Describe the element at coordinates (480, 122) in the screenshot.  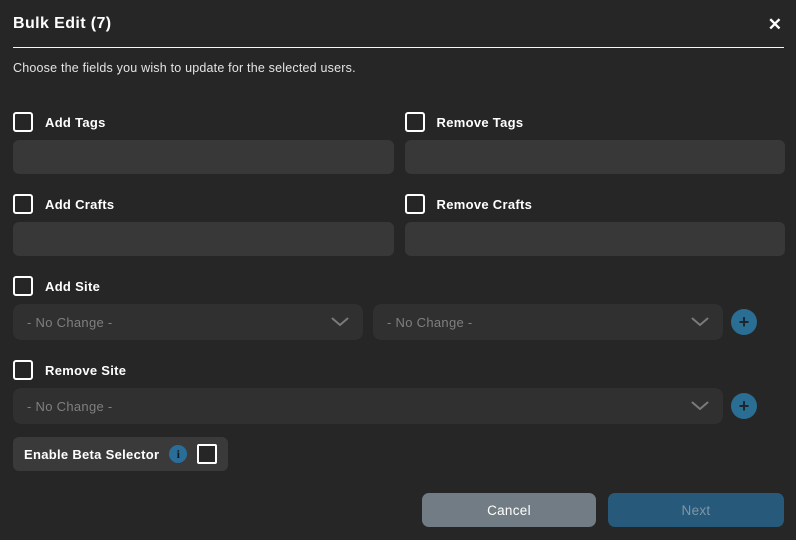
I see `remove-tags-label: Remove Tags` at that location.